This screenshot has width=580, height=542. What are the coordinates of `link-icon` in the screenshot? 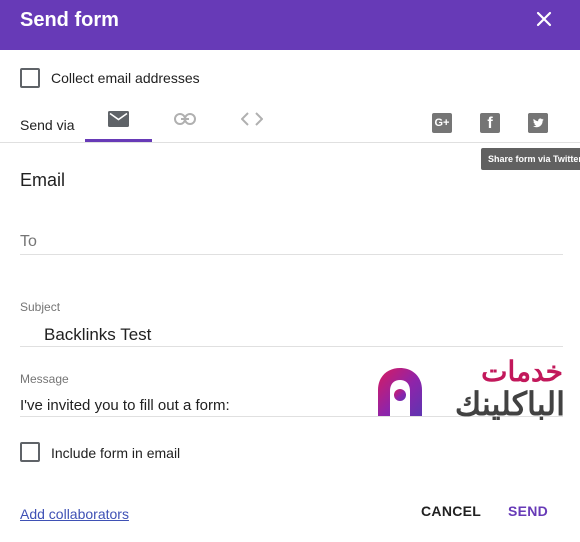 It's located at (185, 119).